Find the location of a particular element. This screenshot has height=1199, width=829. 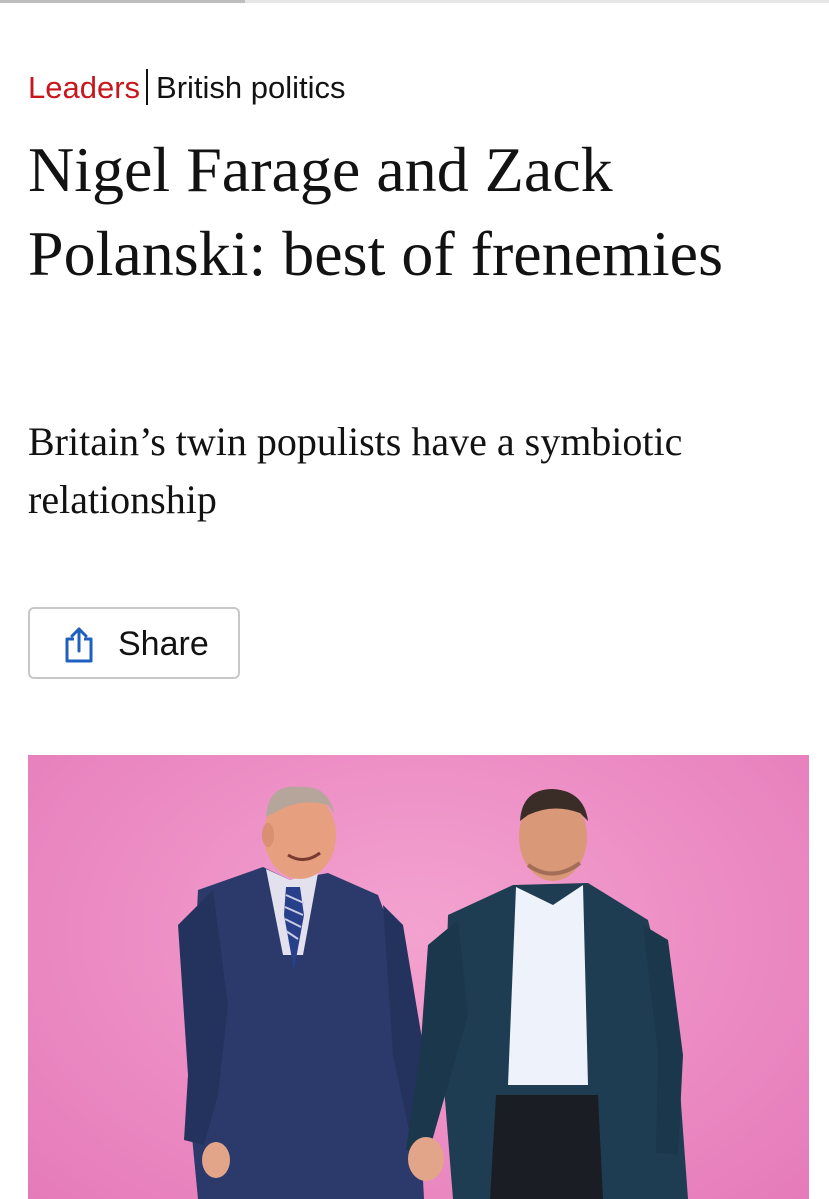

right-figure is located at coordinates (547, 994).